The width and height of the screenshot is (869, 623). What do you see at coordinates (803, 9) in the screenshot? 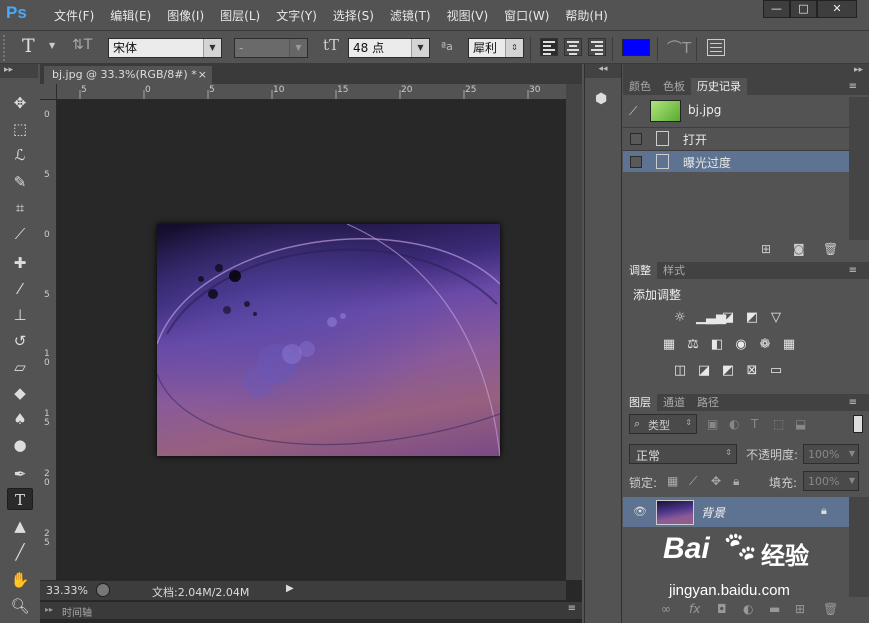
I see `restore-button: □` at bounding box center [803, 9].